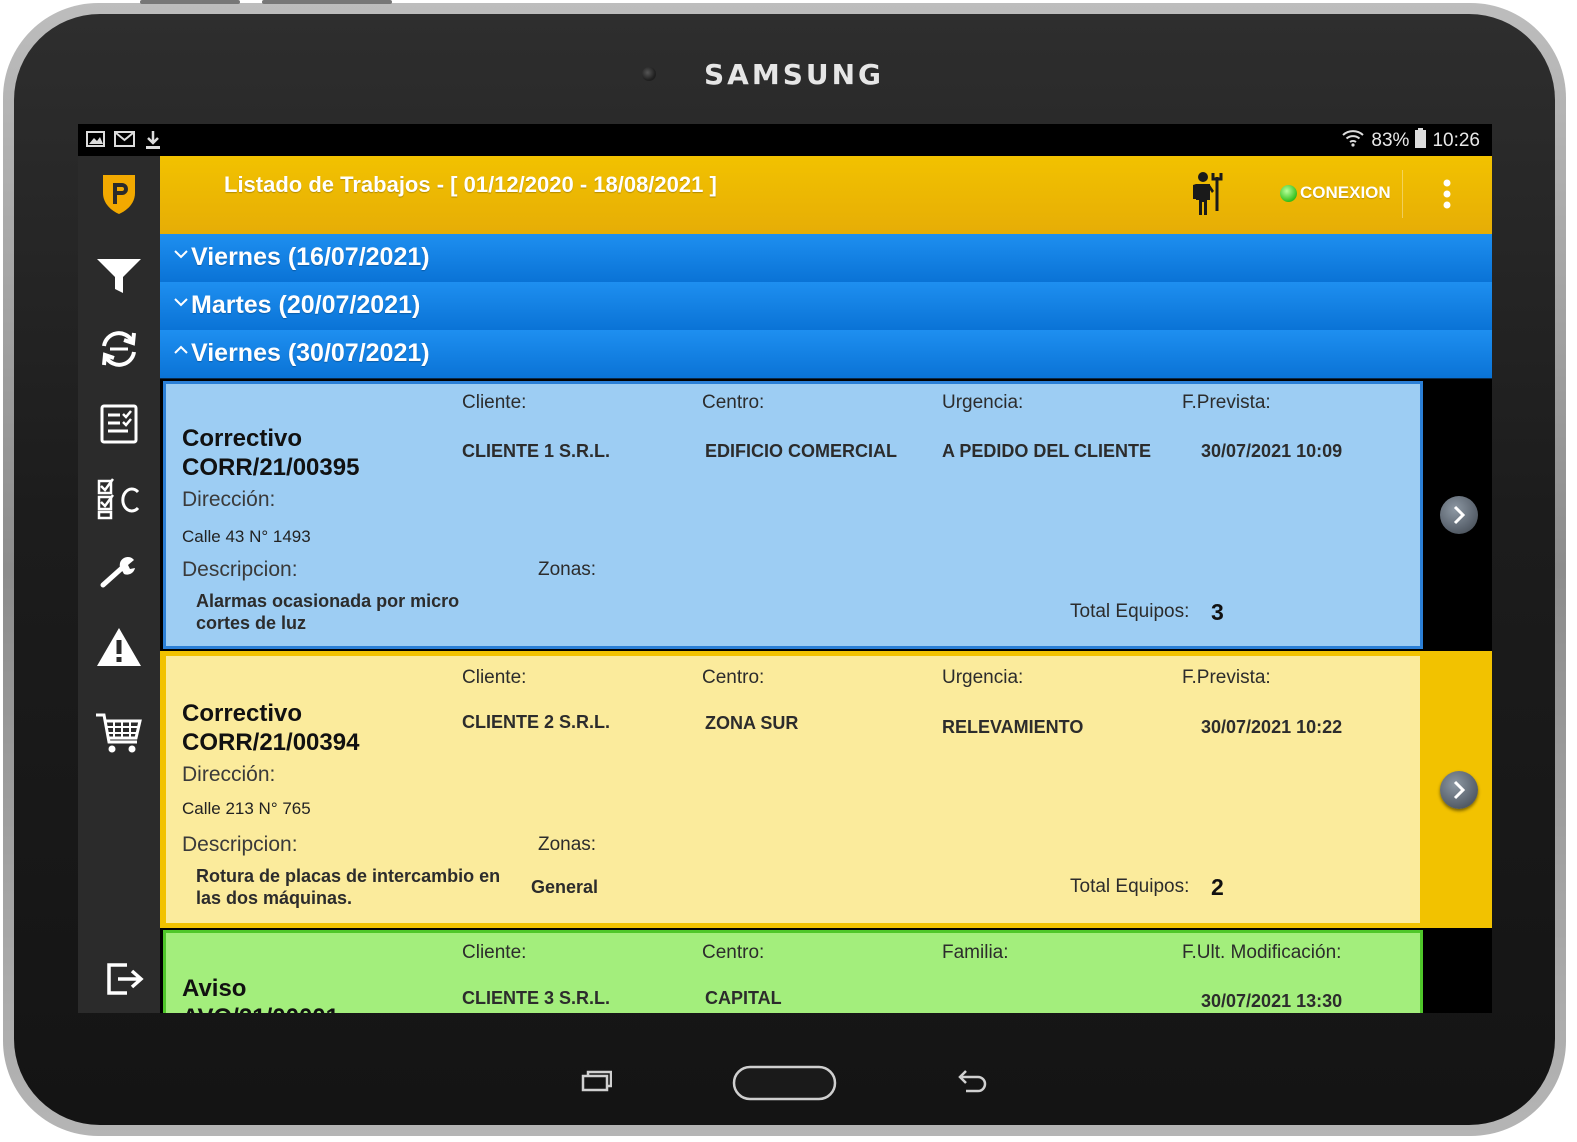  Describe the element at coordinates (119, 733) in the screenshot. I see `cart-icon` at that location.